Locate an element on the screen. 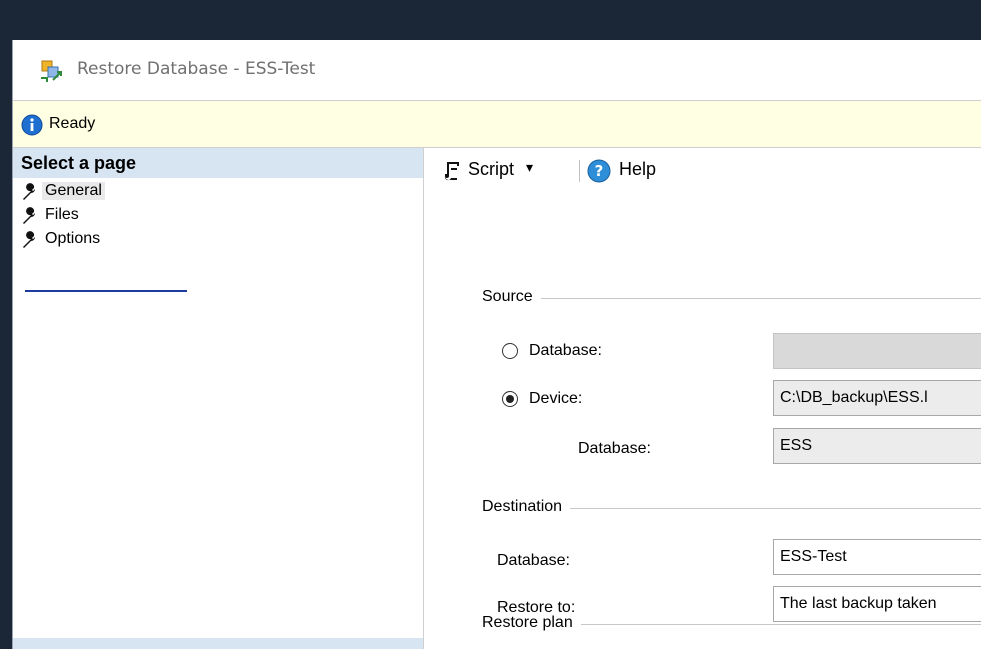  source-sub-database-select: ESS is located at coordinates (877, 446).